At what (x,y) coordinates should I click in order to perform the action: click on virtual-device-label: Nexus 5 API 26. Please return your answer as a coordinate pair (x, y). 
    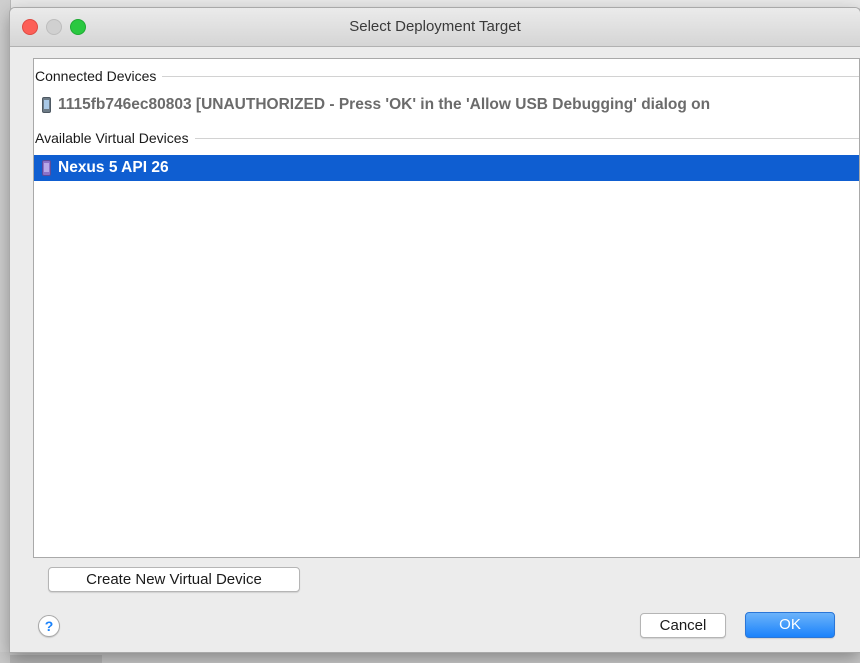
    Looking at the image, I should click on (113, 167).